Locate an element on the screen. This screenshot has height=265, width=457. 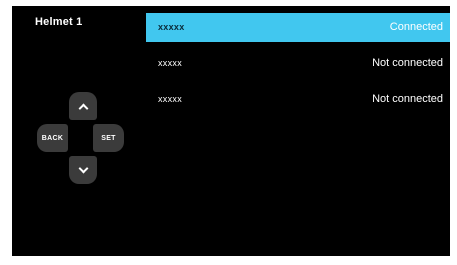
device-row-selected: xxxxx Connected is located at coordinates (298, 27).